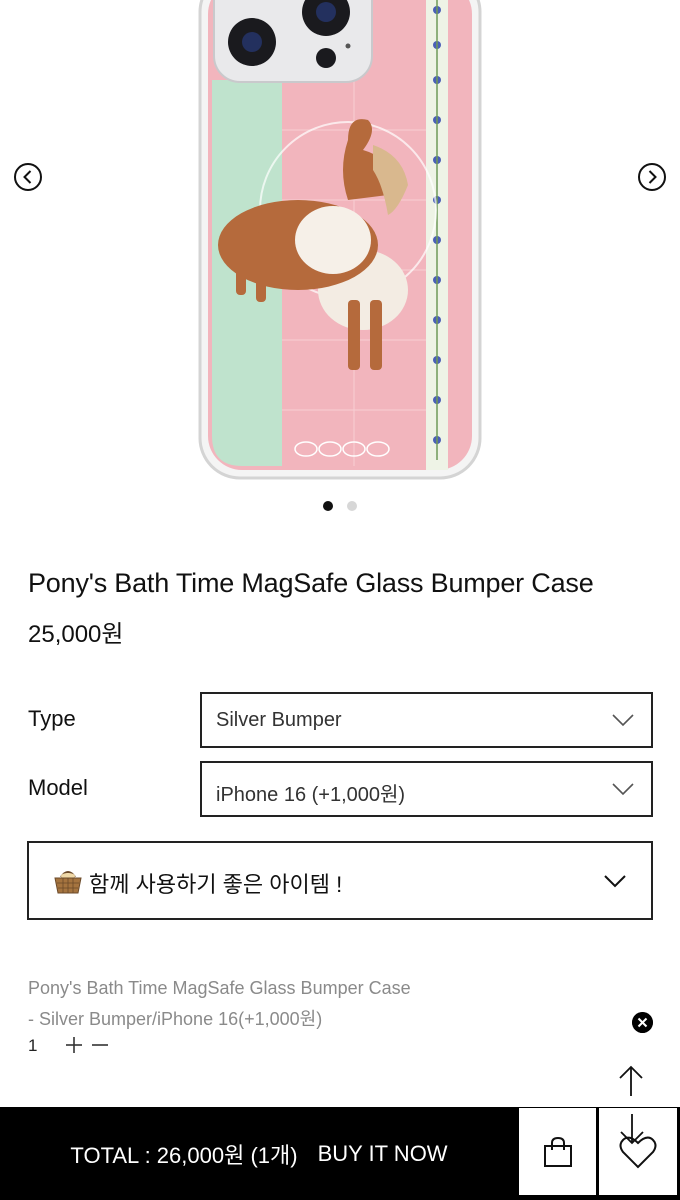 The width and height of the screenshot is (680, 1200). What do you see at coordinates (52, 718) in the screenshot?
I see `type-label: Type` at bounding box center [52, 718].